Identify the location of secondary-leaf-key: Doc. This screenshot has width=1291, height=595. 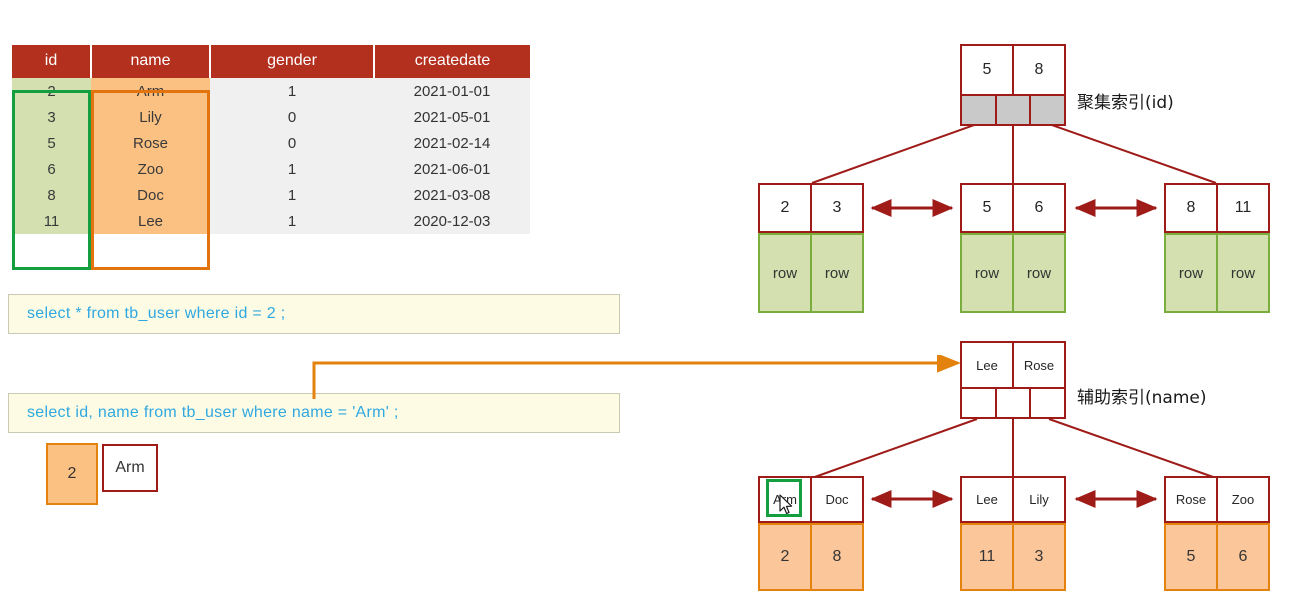
(837, 499).